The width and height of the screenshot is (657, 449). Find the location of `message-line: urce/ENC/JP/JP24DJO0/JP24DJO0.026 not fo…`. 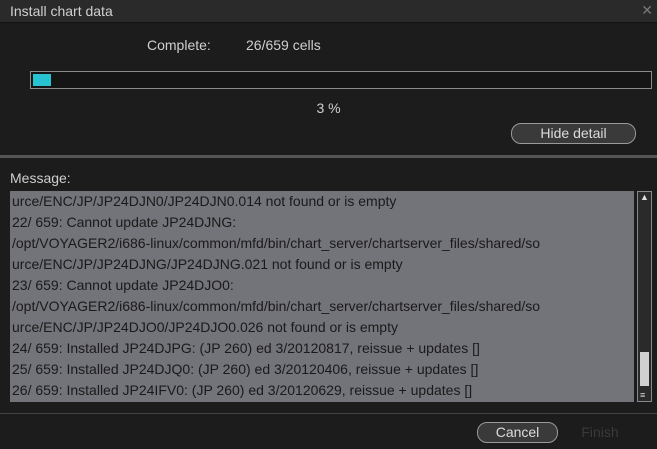

message-line: urce/ENC/JP/JP24DJO0/JP24DJO0.026 not fo… is located at coordinates (205, 327).